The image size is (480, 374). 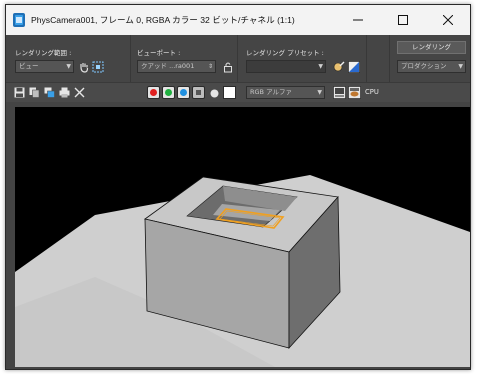 I want to click on minimize-icon, so click(x=358, y=20).